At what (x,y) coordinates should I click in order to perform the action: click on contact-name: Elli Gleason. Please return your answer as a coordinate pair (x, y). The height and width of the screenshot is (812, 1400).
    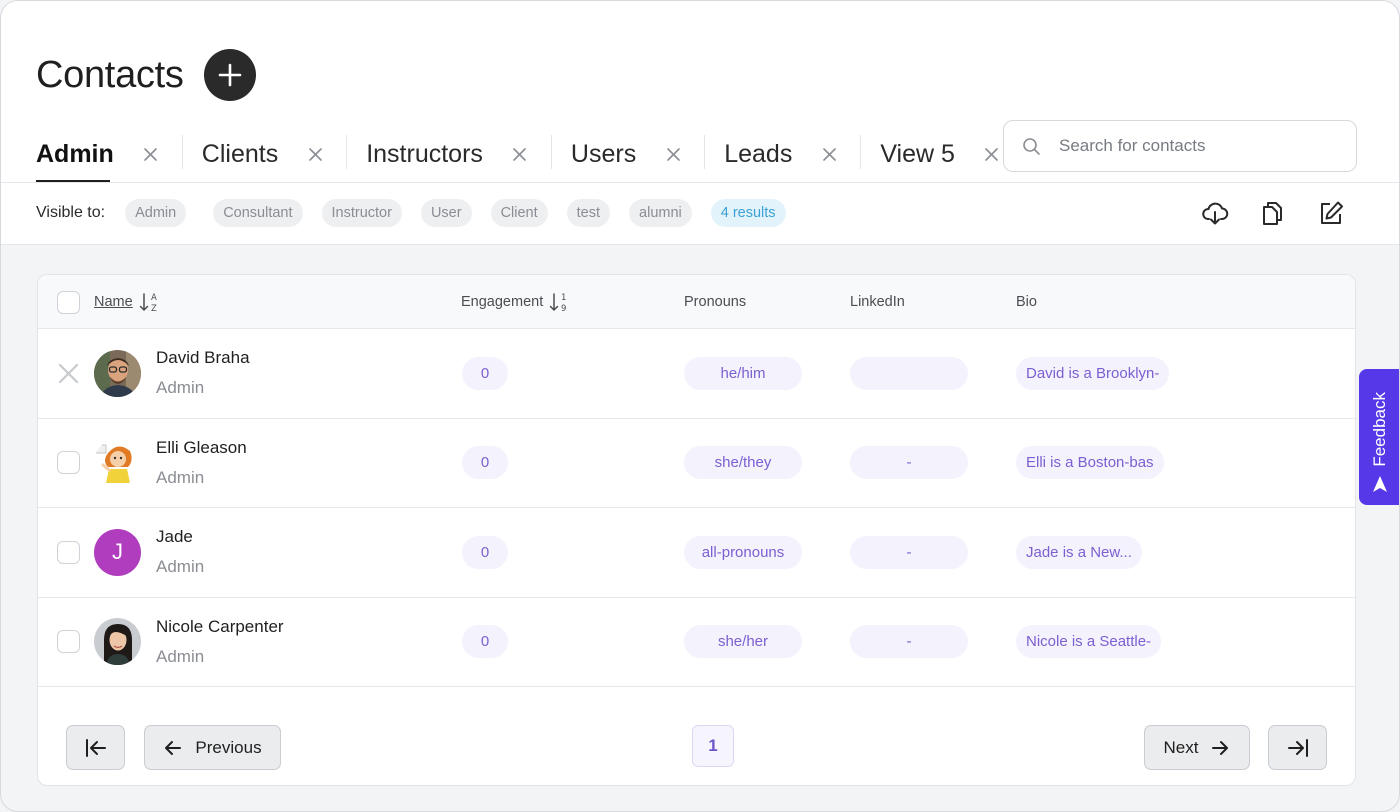
    Looking at the image, I should click on (201, 448).